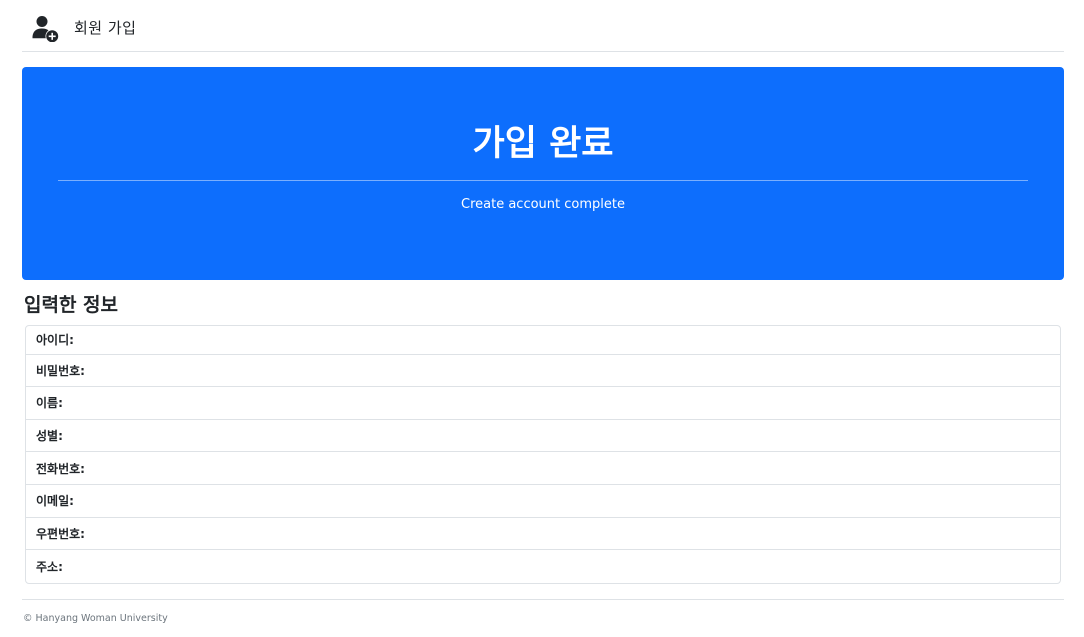  What do you see at coordinates (49, 566) in the screenshot?
I see `info-item-address: 주소:` at bounding box center [49, 566].